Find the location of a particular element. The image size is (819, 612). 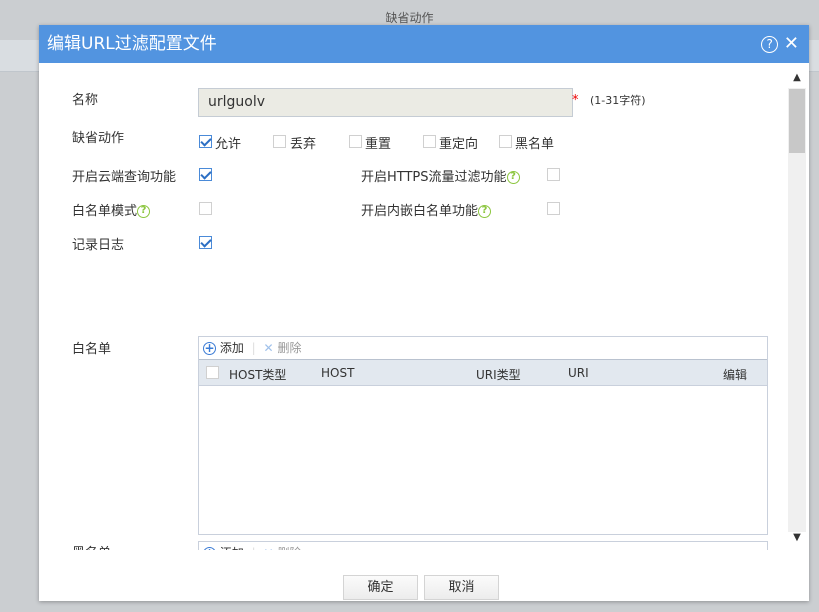

dialog-header: 编辑URL过滤配置文件 ? ✕ is located at coordinates (424, 44).